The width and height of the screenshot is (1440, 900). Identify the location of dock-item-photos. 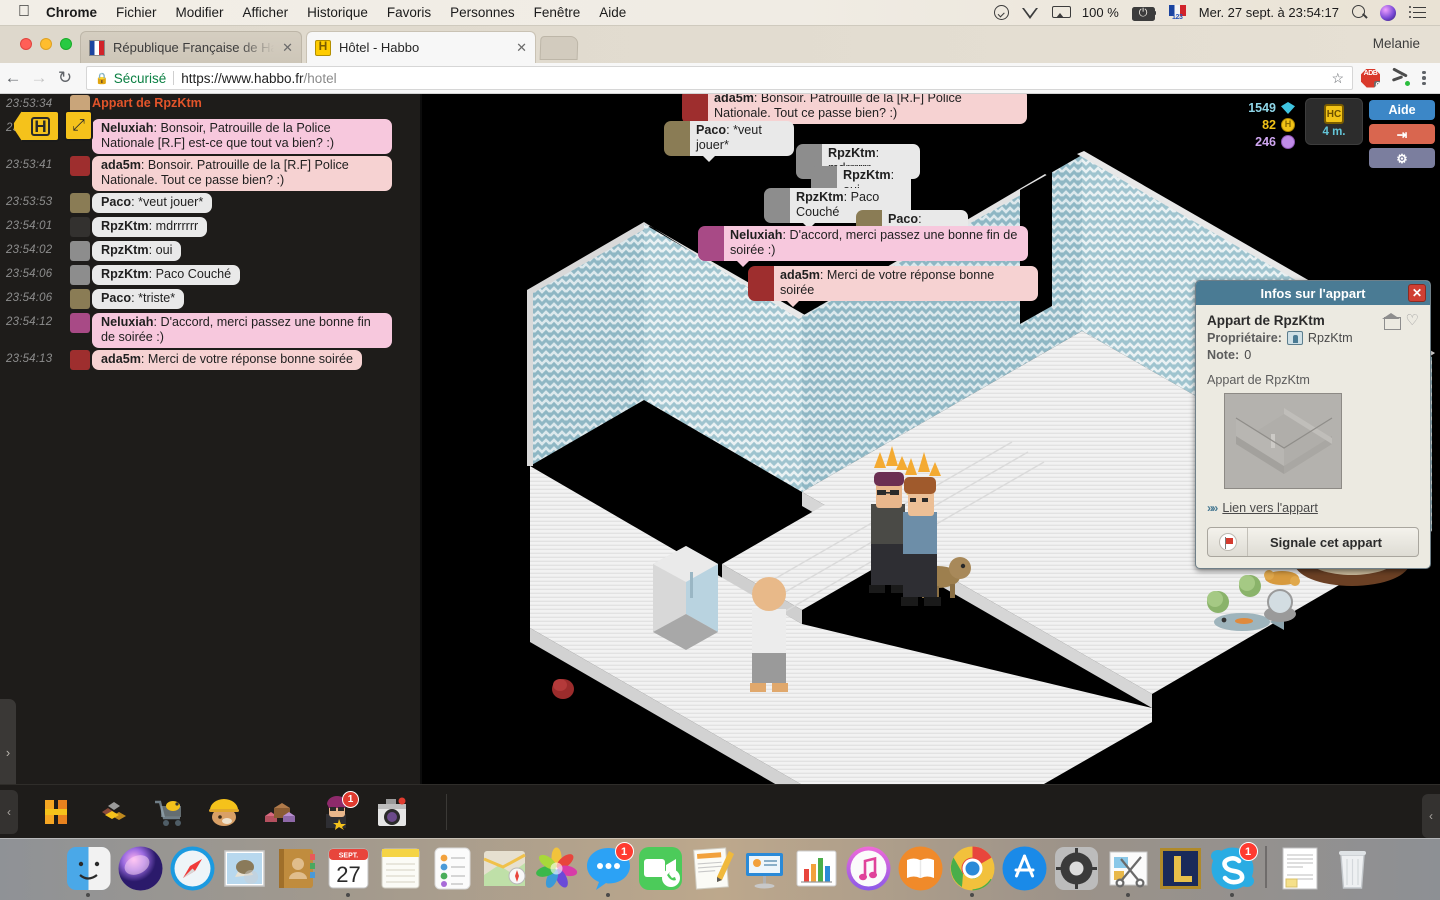
(556, 869).